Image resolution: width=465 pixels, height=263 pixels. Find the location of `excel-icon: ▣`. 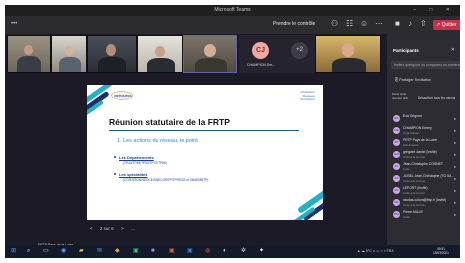

excel-icon: ▣ is located at coordinates (136, 251).